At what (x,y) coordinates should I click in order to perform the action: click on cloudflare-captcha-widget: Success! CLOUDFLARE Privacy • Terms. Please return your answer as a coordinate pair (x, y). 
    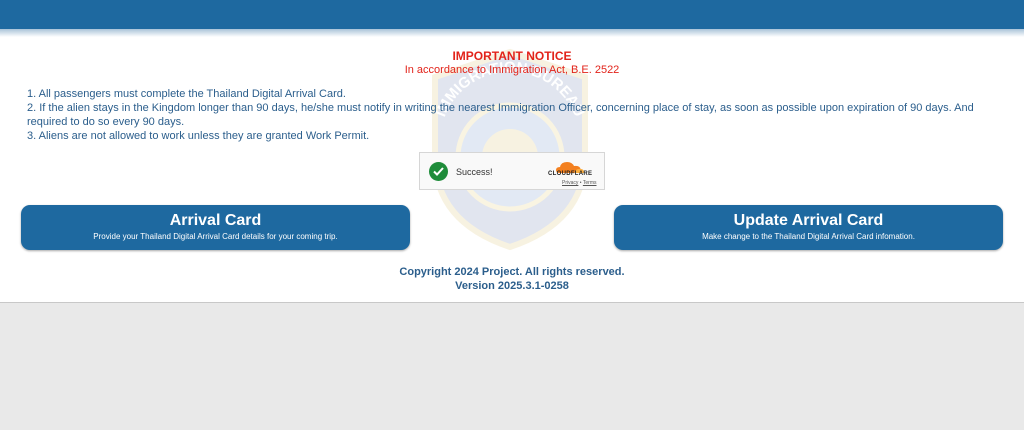
    Looking at the image, I should click on (512, 171).